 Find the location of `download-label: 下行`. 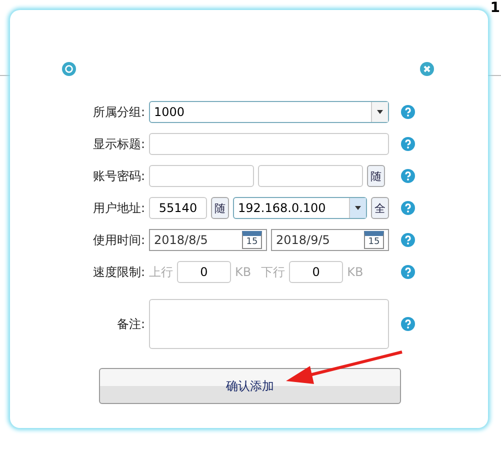

download-label: 下行 is located at coordinates (273, 272).